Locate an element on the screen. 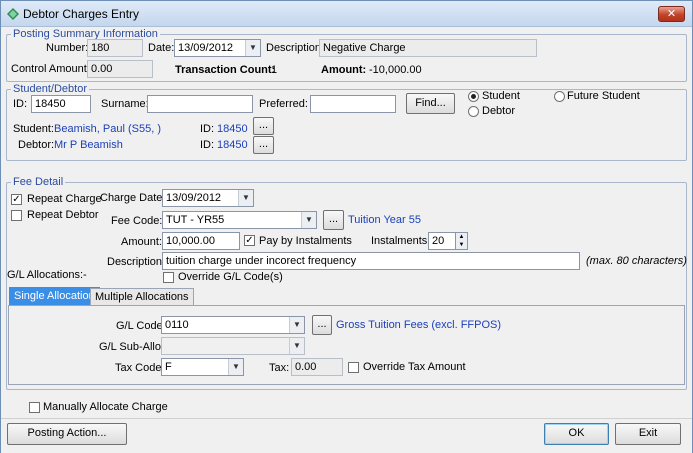 This screenshot has width=693, height=453. repeat-charge-checkbox: ✓ is located at coordinates (16, 199).